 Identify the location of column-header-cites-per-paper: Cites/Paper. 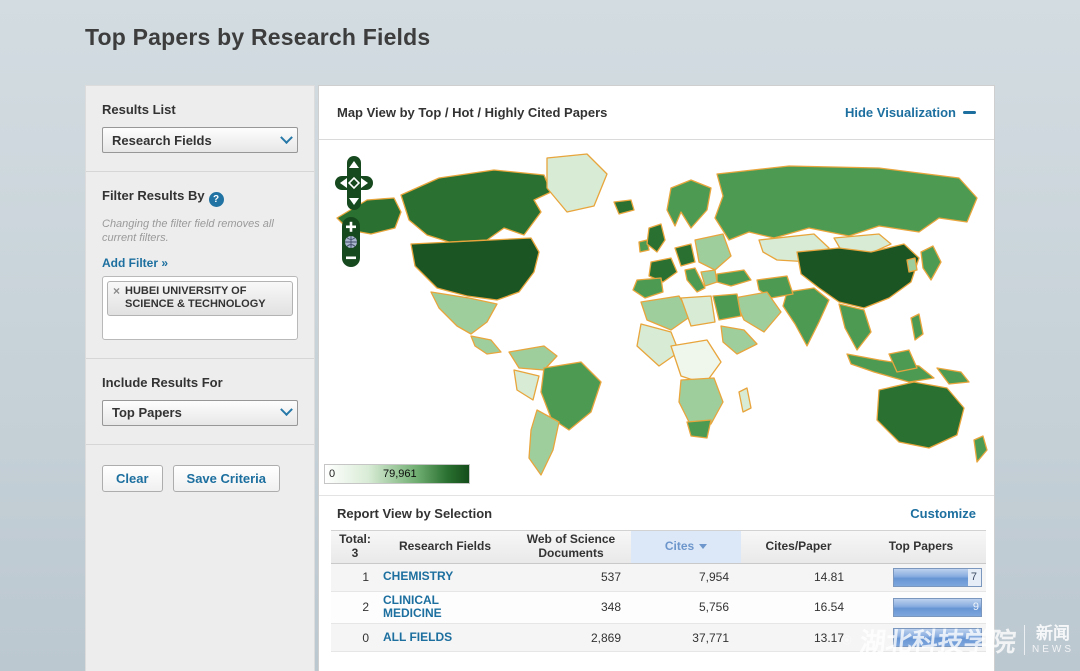
(798, 547).